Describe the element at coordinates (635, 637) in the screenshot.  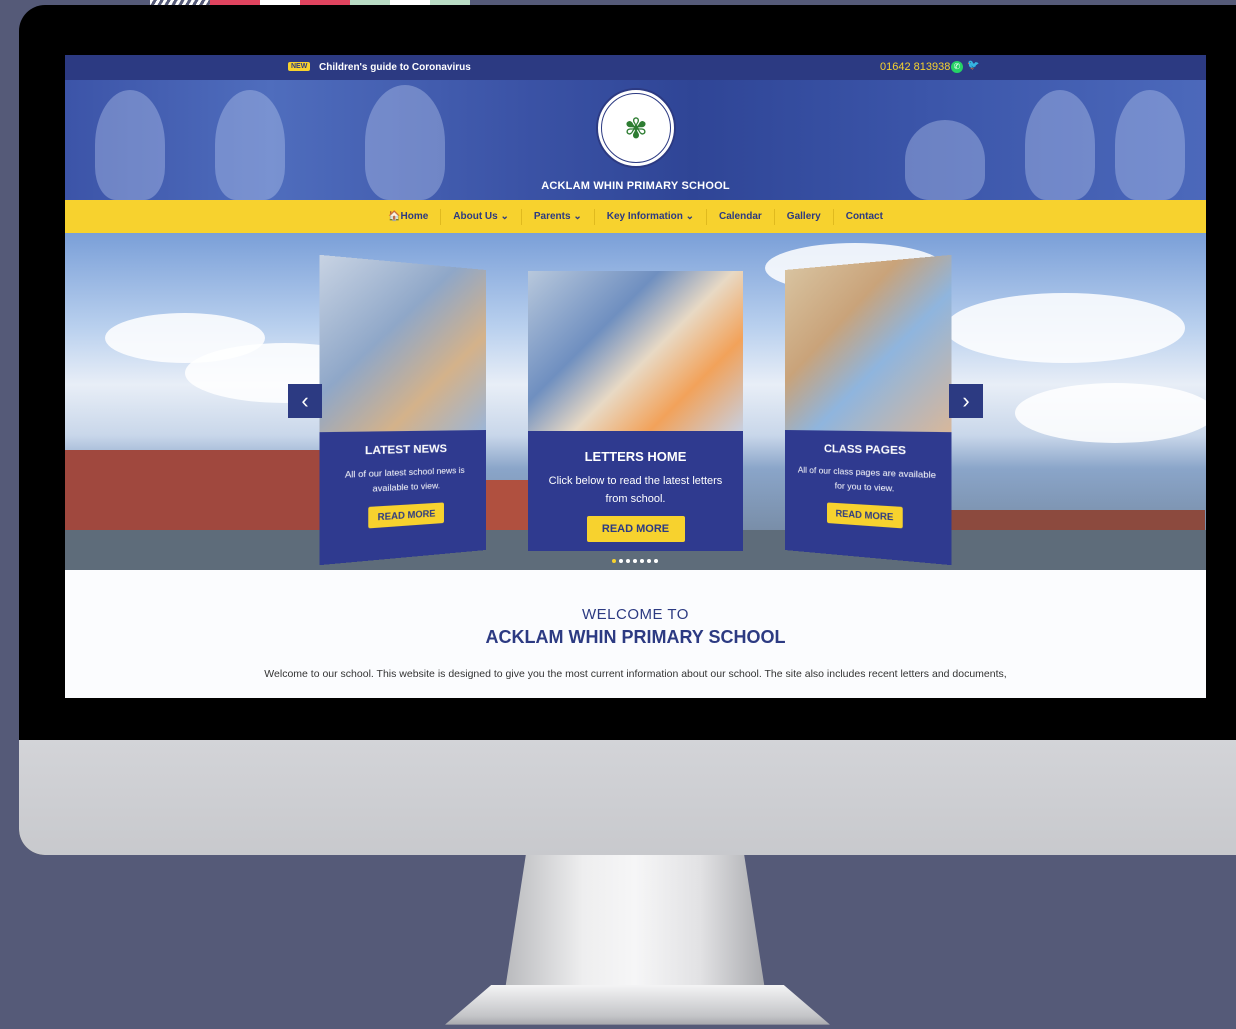
I see `welcome-heading-large: ACKLAM WHIN PRIMARY SCHOOL` at that location.